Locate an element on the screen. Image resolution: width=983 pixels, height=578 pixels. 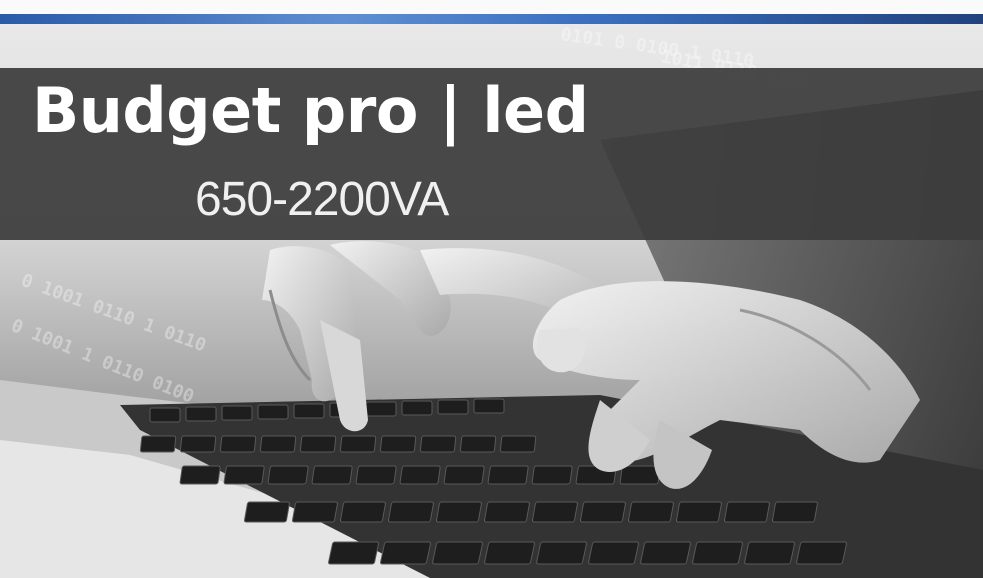
product-title: Budget pro | led is located at coordinates (310, 110).